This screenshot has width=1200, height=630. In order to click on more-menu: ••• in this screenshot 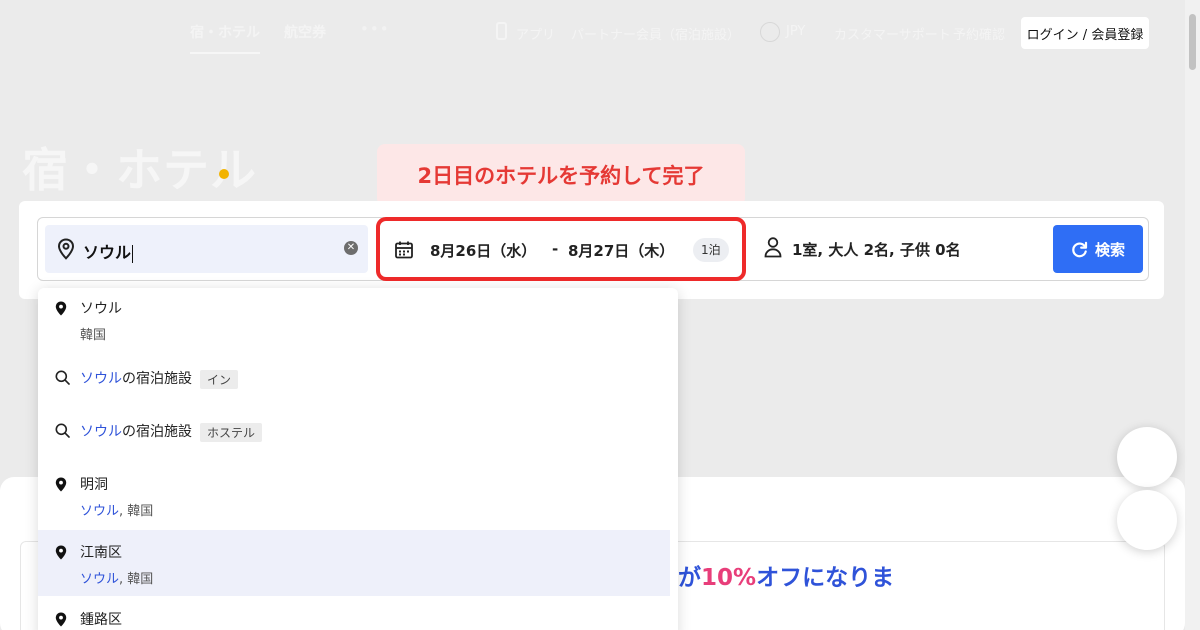, I will do `click(375, 29)`.